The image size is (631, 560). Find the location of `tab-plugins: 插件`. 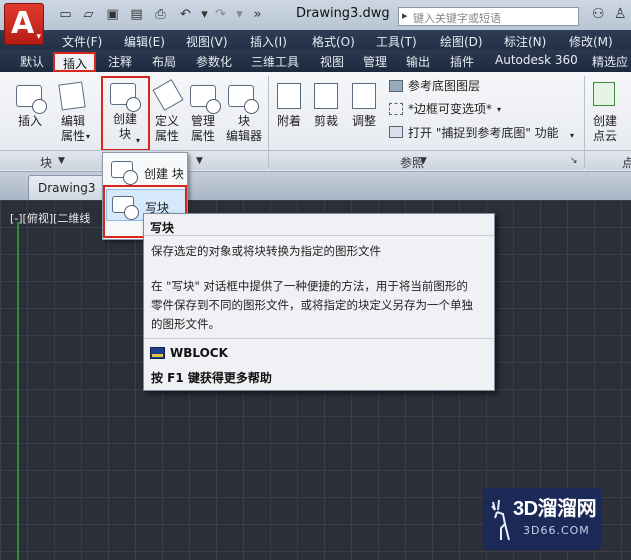

tab-plugins: 插件 is located at coordinates (462, 61).